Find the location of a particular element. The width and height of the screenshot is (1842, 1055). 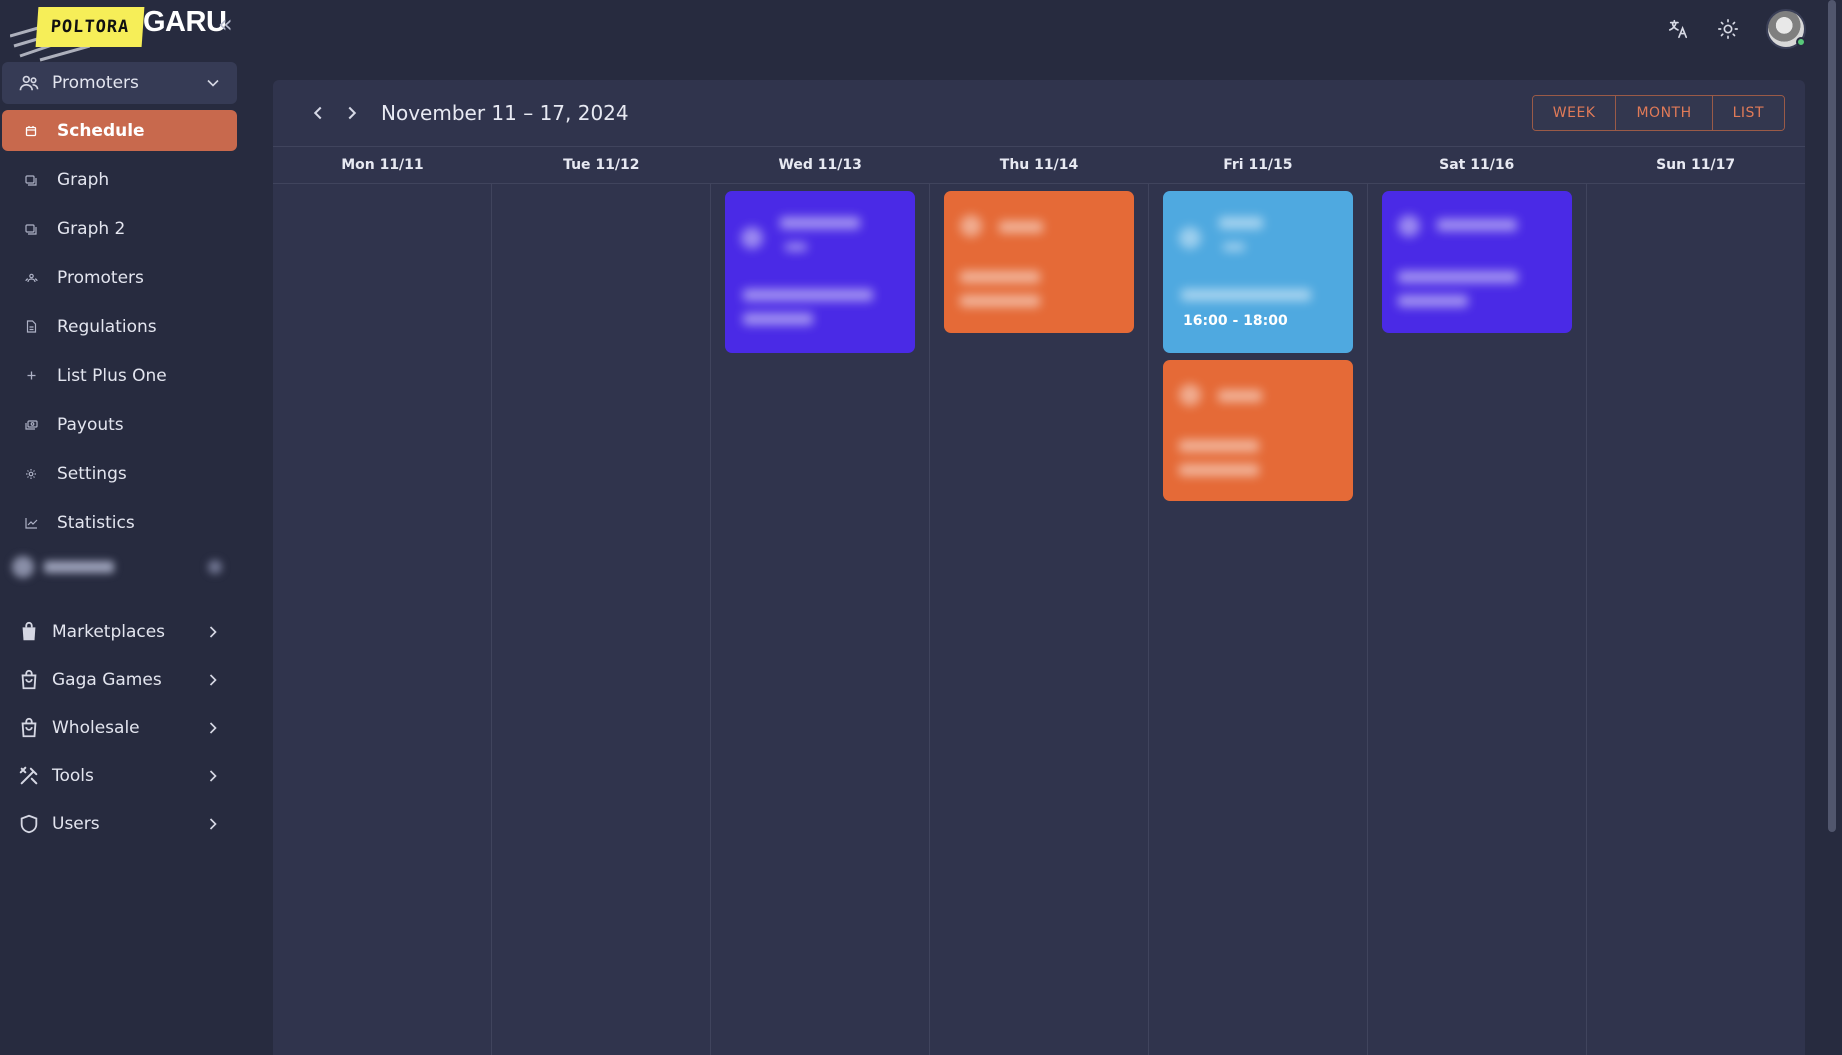

day-column-mon is located at coordinates (382, 619).